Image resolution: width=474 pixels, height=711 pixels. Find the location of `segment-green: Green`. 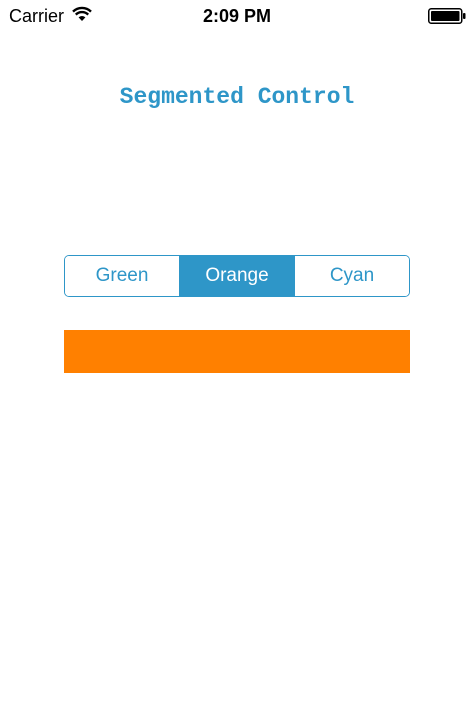

segment-green: Green is located at coordinates (122, 276).